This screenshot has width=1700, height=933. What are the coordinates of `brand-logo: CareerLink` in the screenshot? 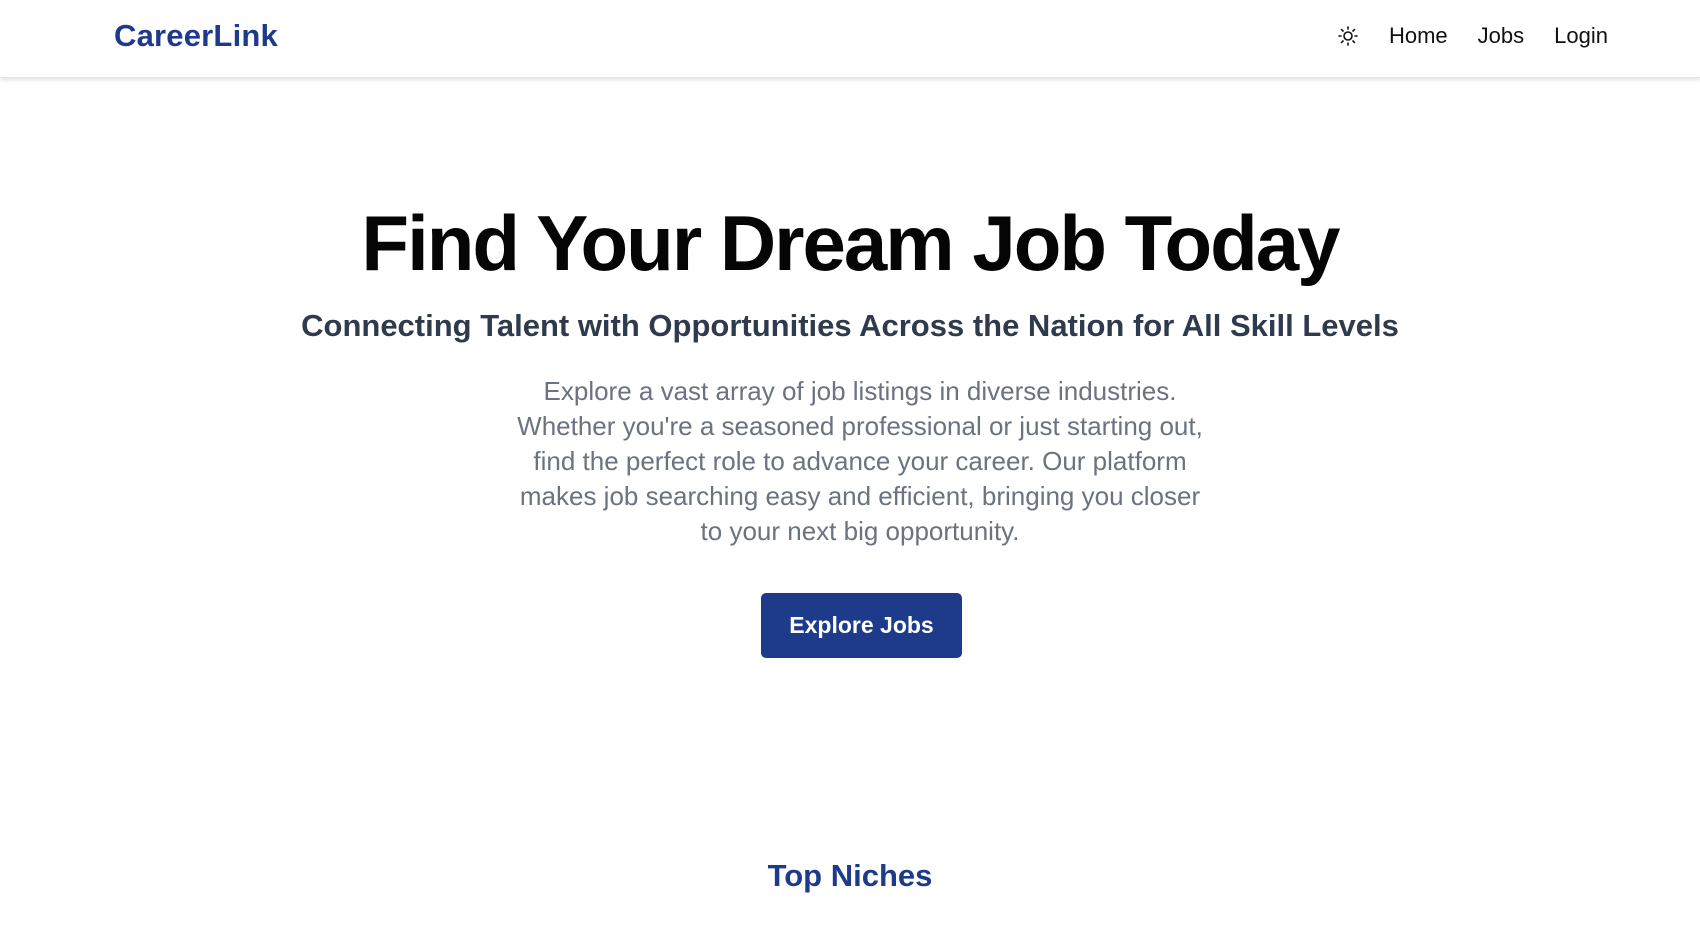 It's located at (196, 36).